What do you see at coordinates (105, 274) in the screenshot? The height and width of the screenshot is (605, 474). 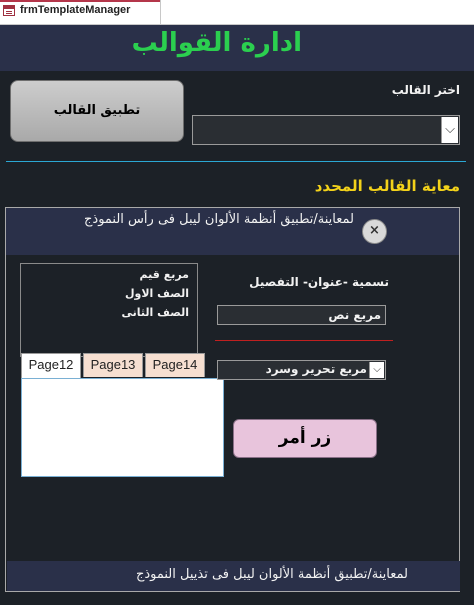 I see `list-item: مربع قيم` at bounding box center [105, 274].